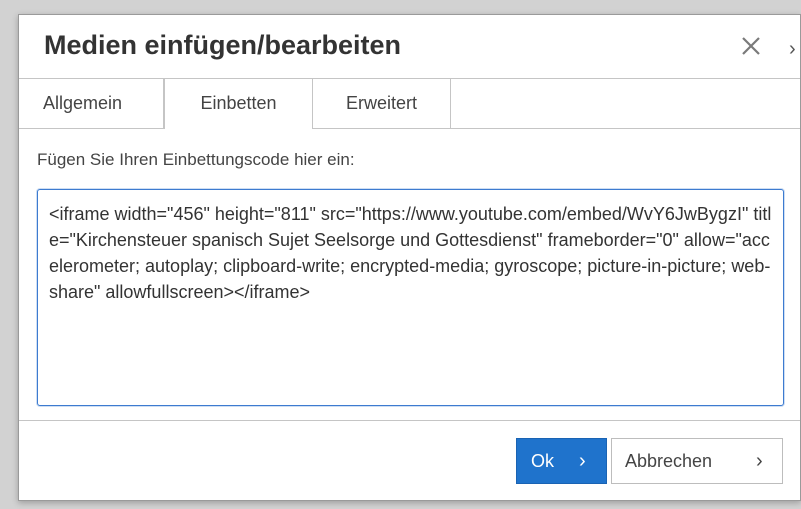  Describe the element at coordinates (792, 49) in the screenshot. I see `overflow-chevron-icon: ›` at that location.